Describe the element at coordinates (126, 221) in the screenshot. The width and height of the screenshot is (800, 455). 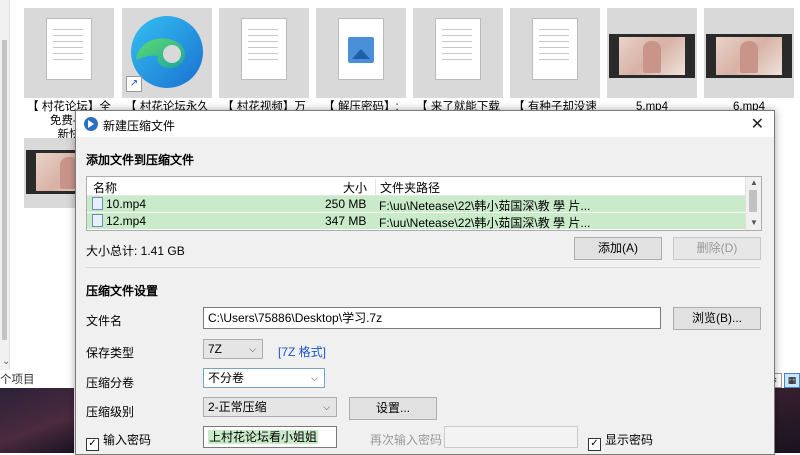
I see `file-name: 12.mp4` at that location.